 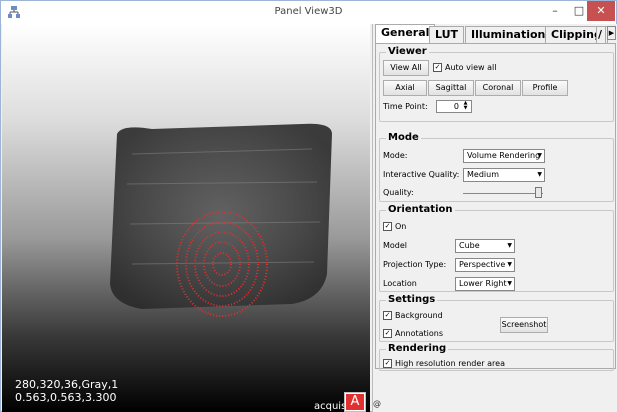 What do you see at coordinates (405, 34) in the screenshot?
I see `tab-general: General` at bounding box center [405, 34].